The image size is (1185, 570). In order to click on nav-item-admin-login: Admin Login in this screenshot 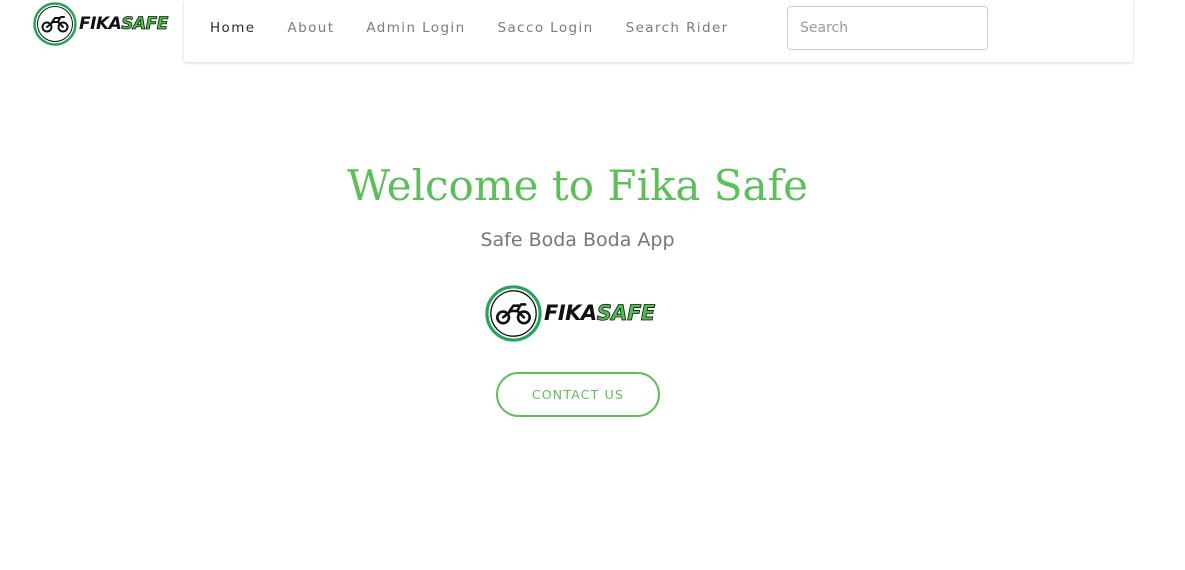, I will do `click(415, 28)`.